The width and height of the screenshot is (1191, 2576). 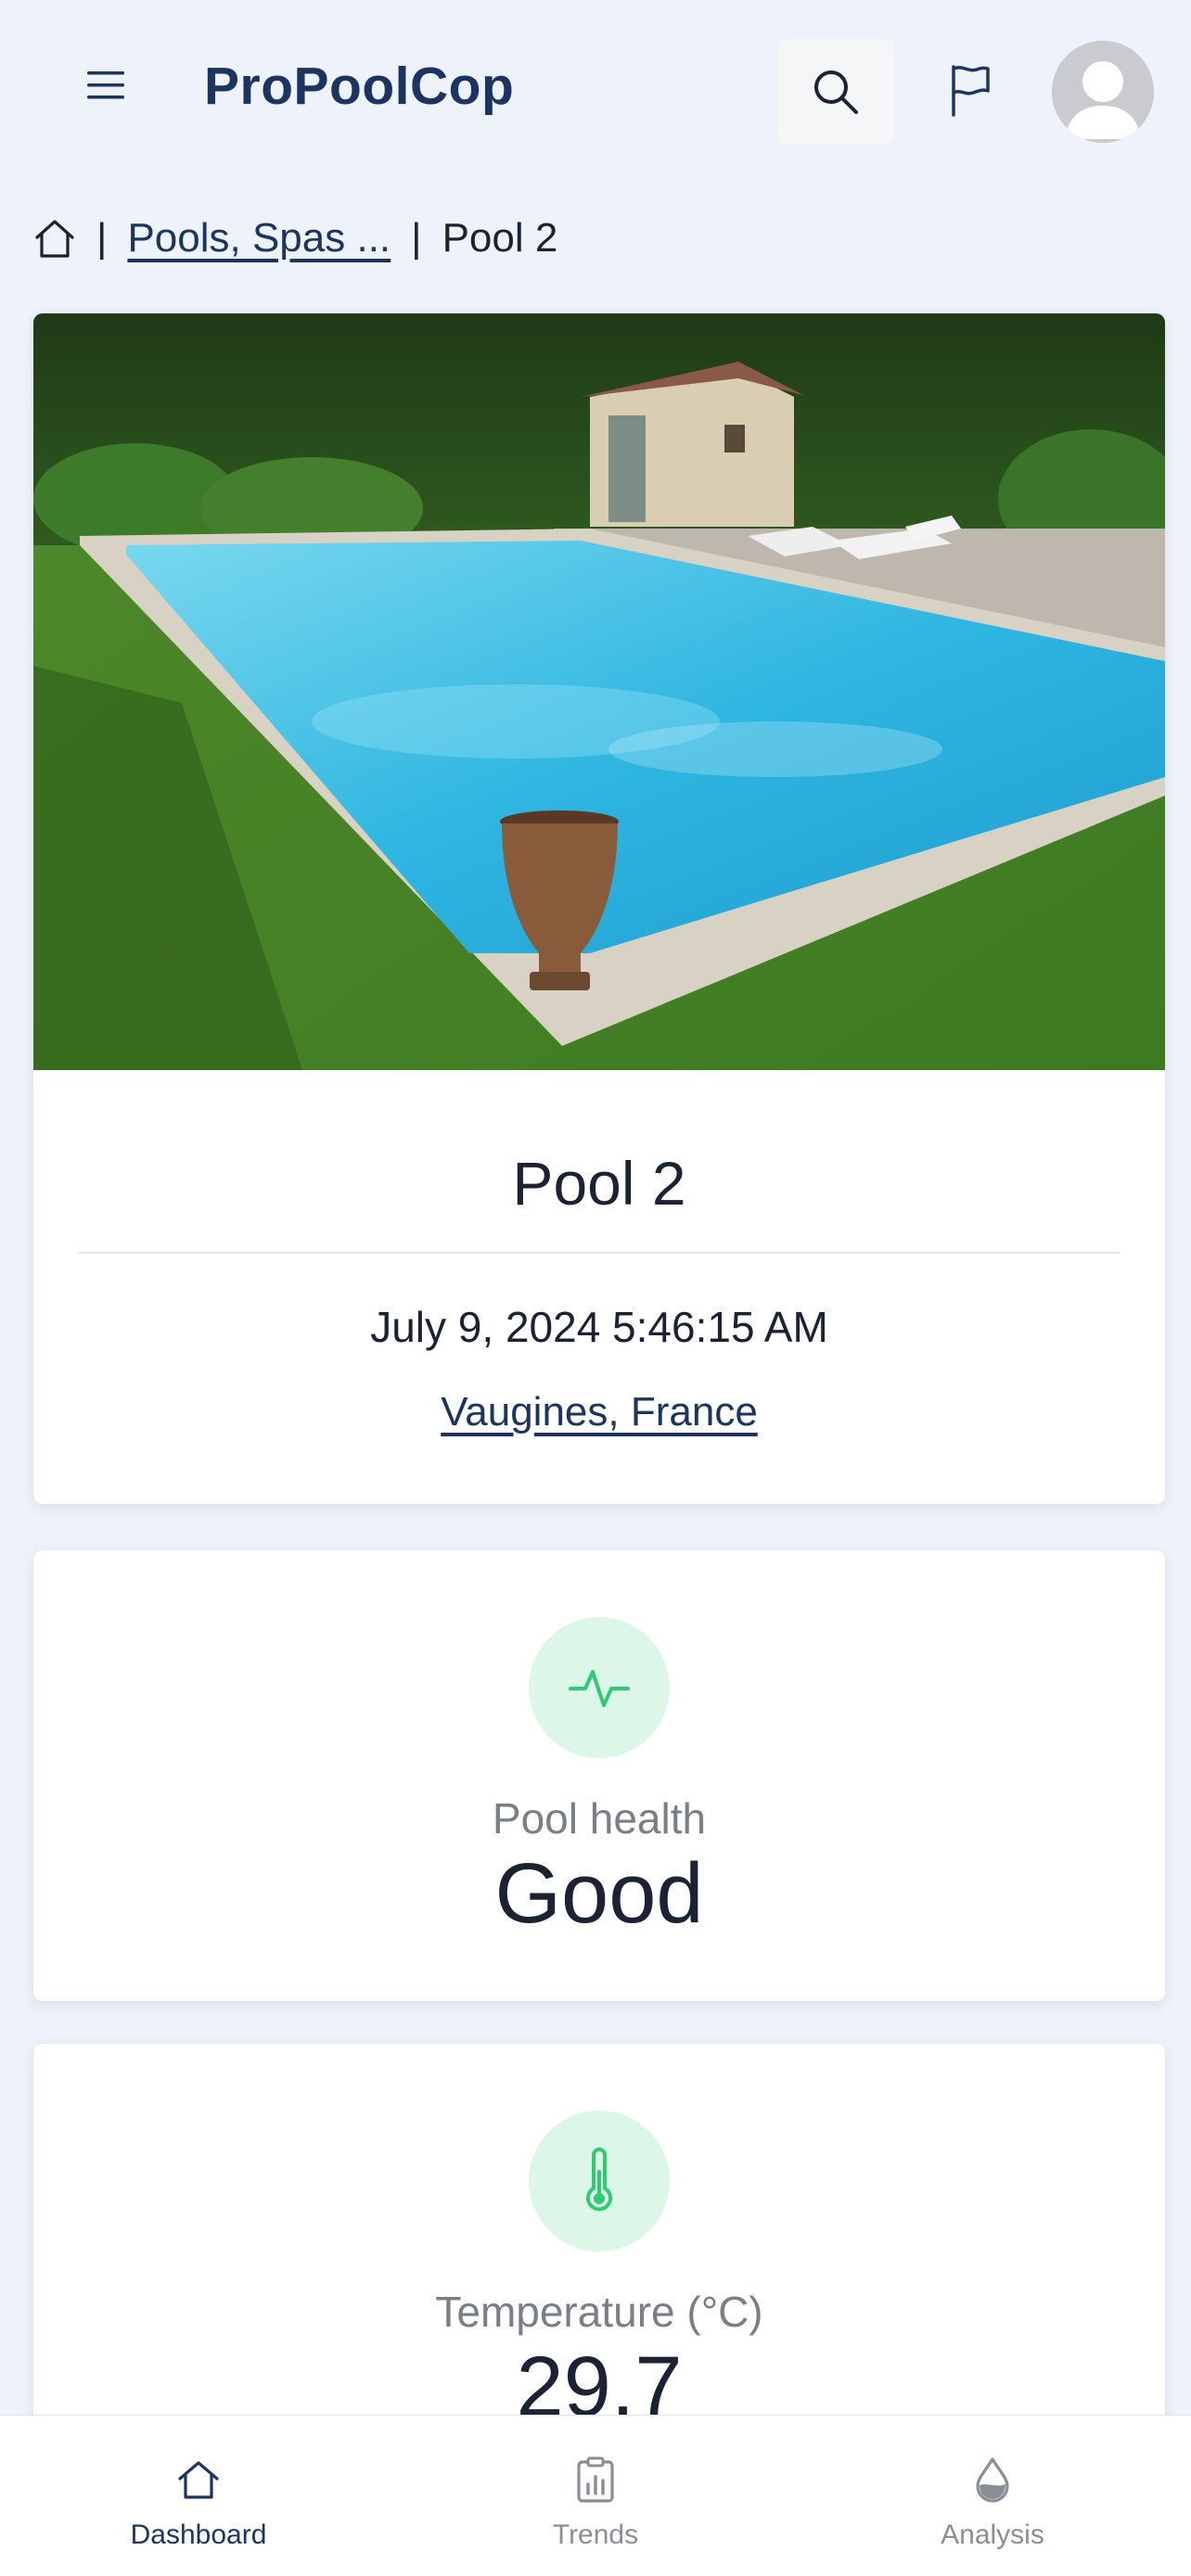 What do you see at coordinates (992, 2534) in the screenshot?
I see `nav-label: Analysis` at bounding box center [992, 2534].